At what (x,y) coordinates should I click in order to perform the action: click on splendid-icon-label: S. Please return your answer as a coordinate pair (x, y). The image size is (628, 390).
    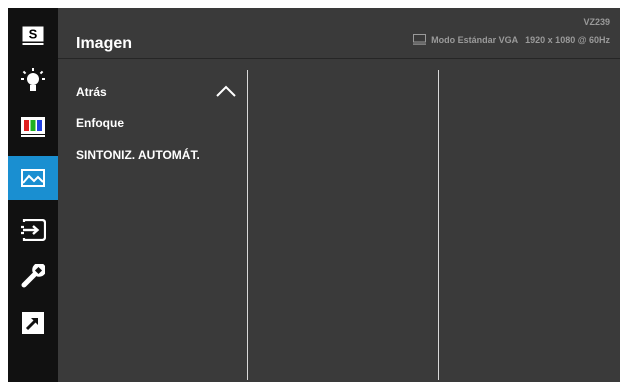
    Looking at the image, I should click on (33, 34).